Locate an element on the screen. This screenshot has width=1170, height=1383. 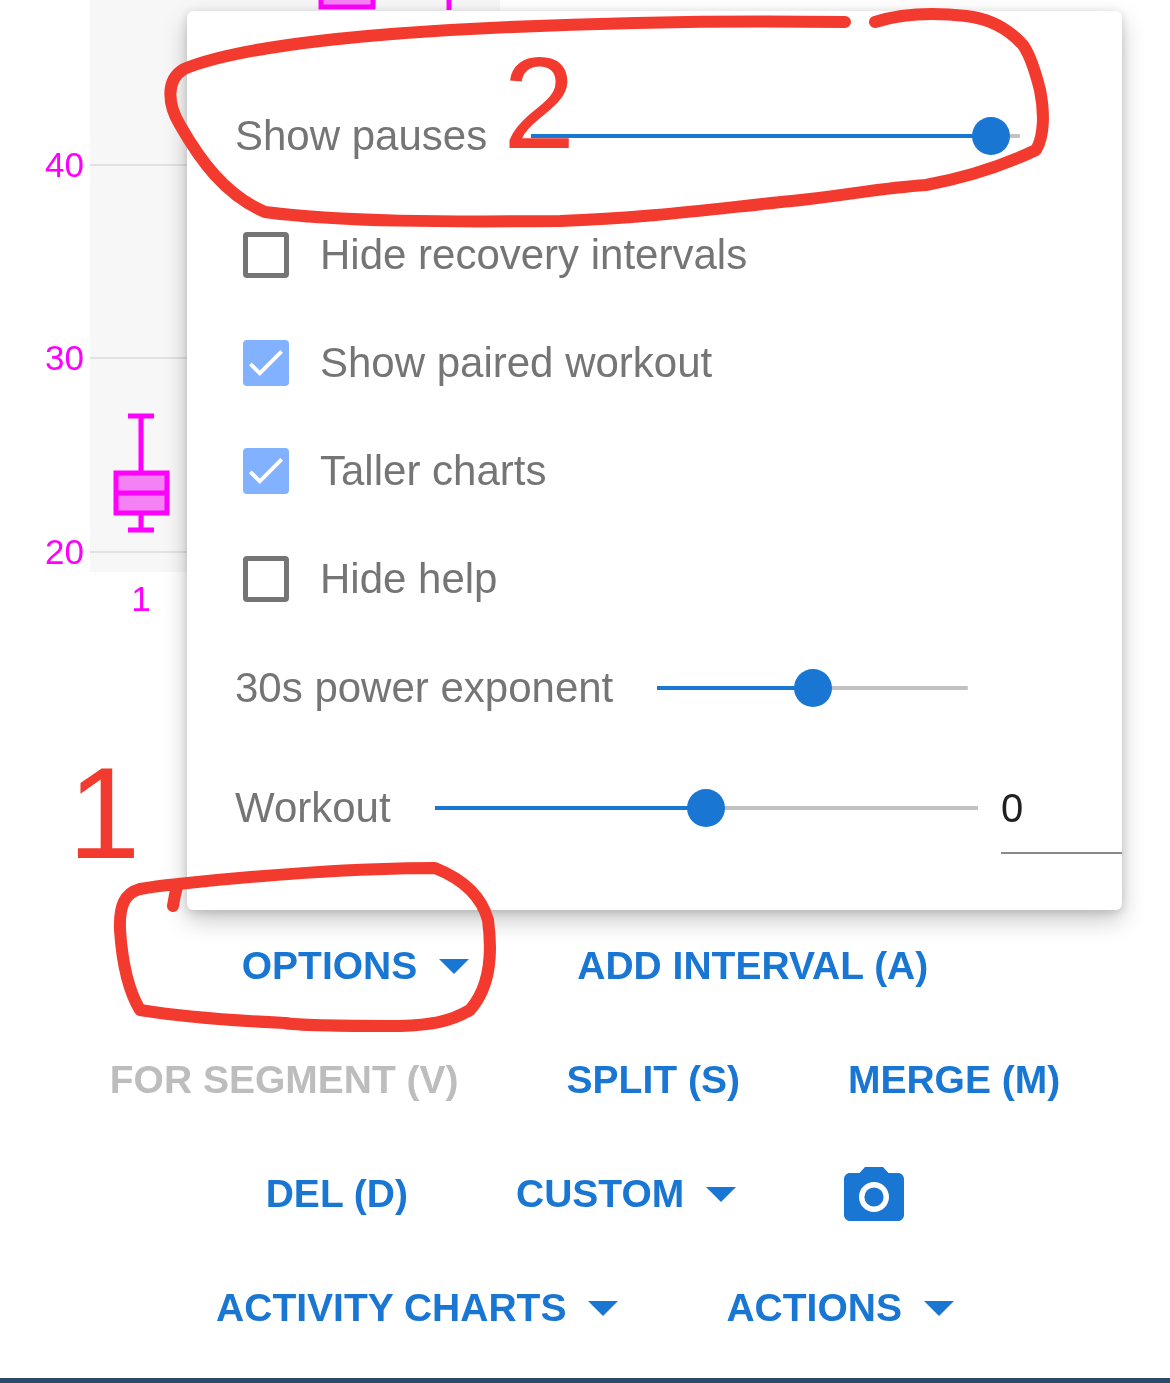
dropdown-button: ACTIONS is located at coordinates (840, 1308).